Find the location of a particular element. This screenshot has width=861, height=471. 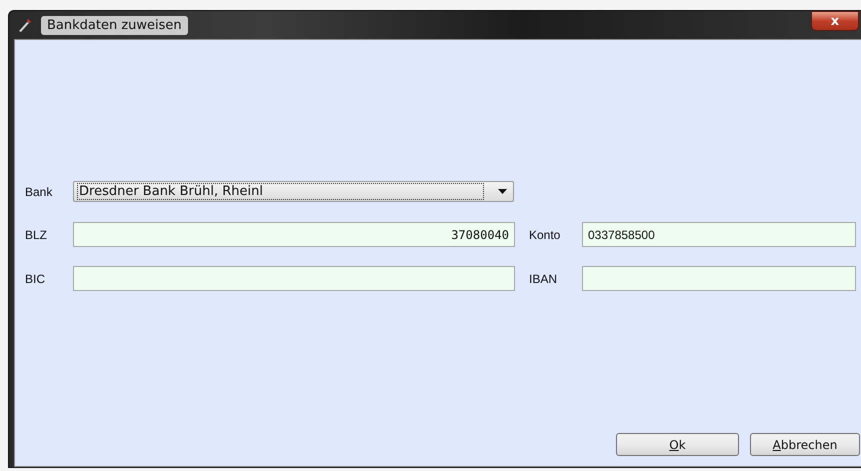

dialog-button: Abbrechen is located at coordinates (805, 444).